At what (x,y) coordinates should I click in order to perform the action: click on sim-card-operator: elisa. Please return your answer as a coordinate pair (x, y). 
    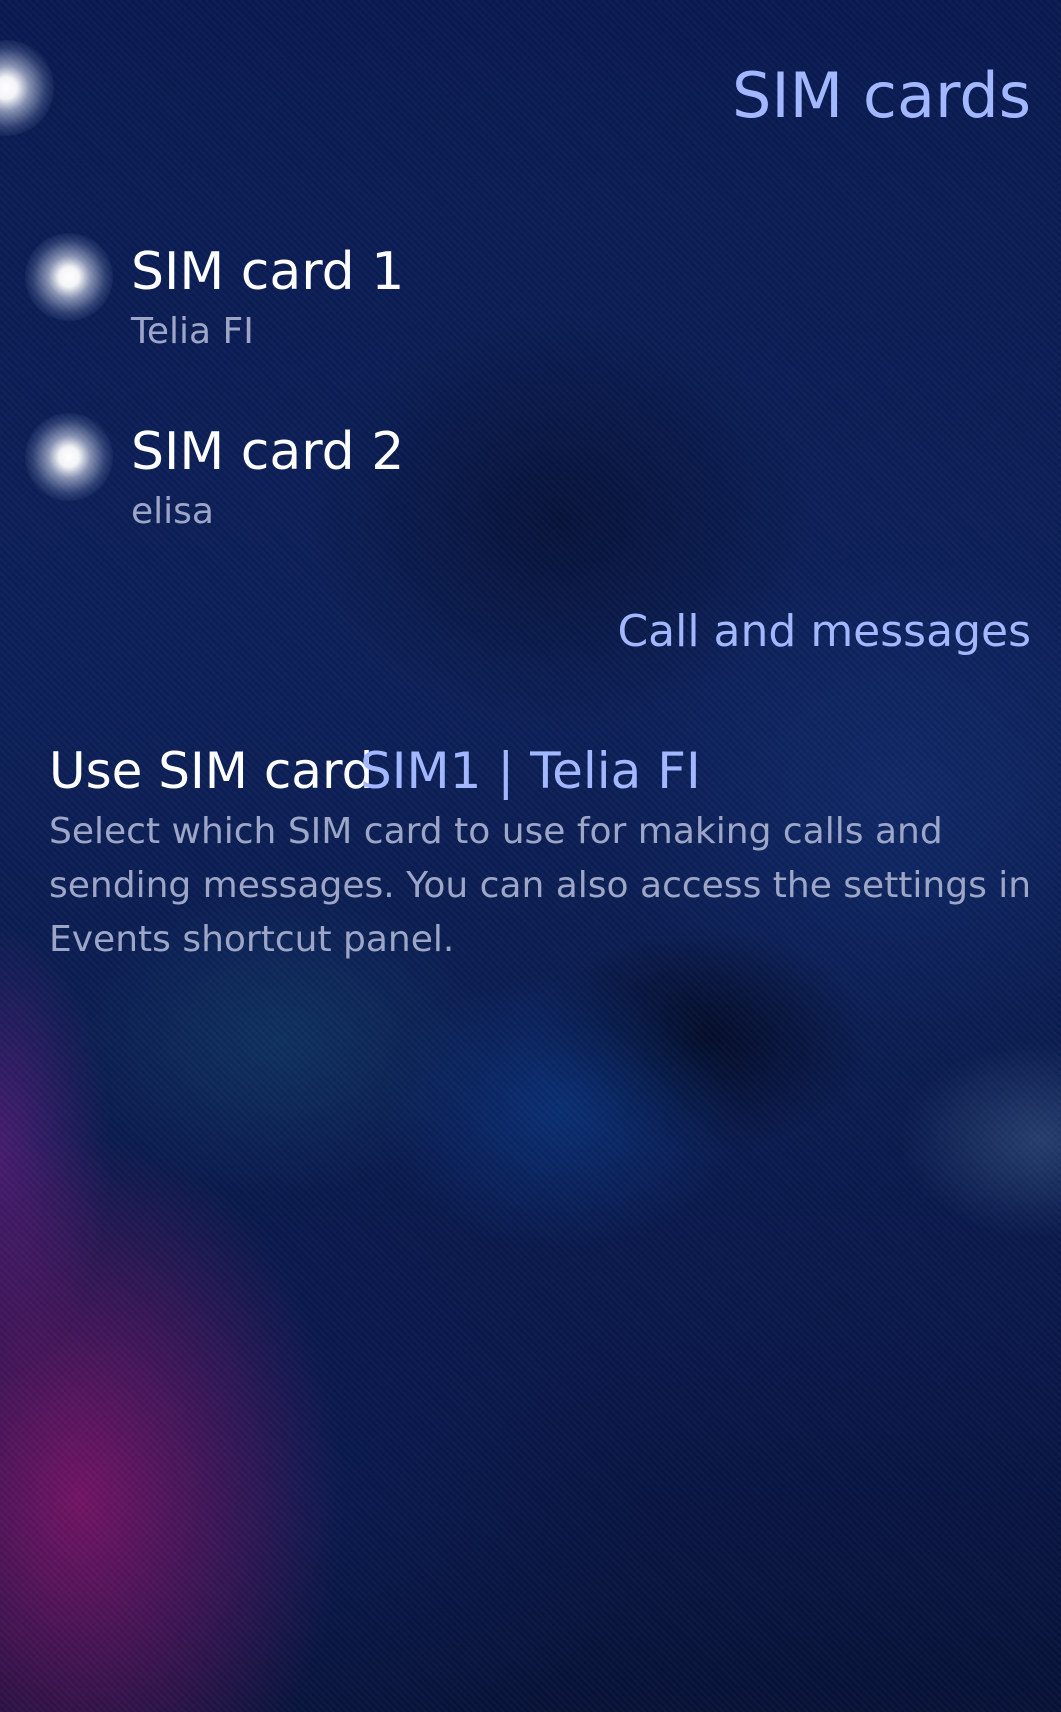
    Looking at the image, I should click on (172, 511).